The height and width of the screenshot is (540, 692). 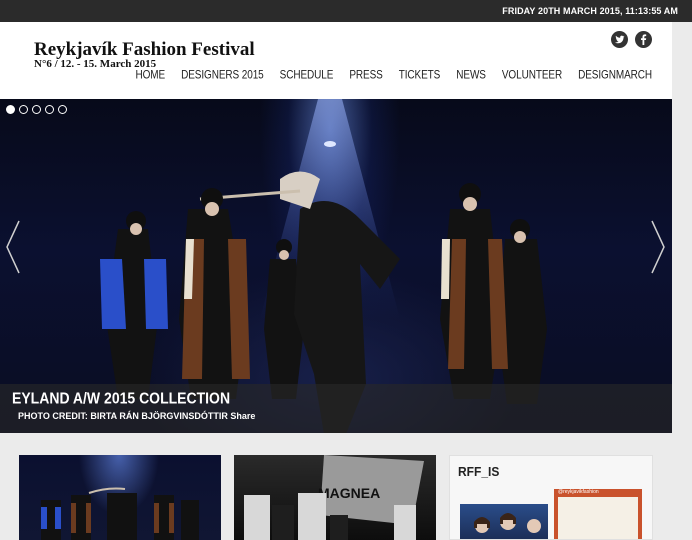 What do you see at coordinates (478, 471) in the screenshot?
I see `feed-title: RFF_IS` at bounding box center [478, 471].